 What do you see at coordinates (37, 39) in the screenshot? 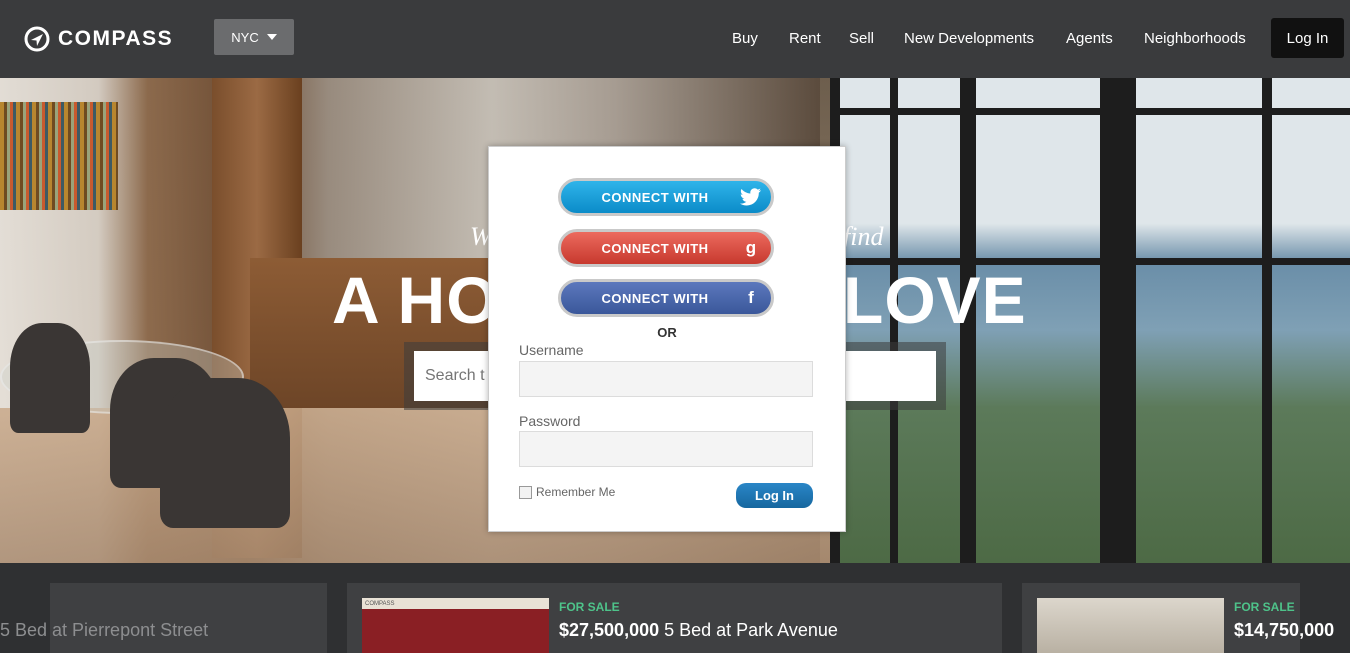
I see `compass-logo-icon` at bounding box center [37, 39].